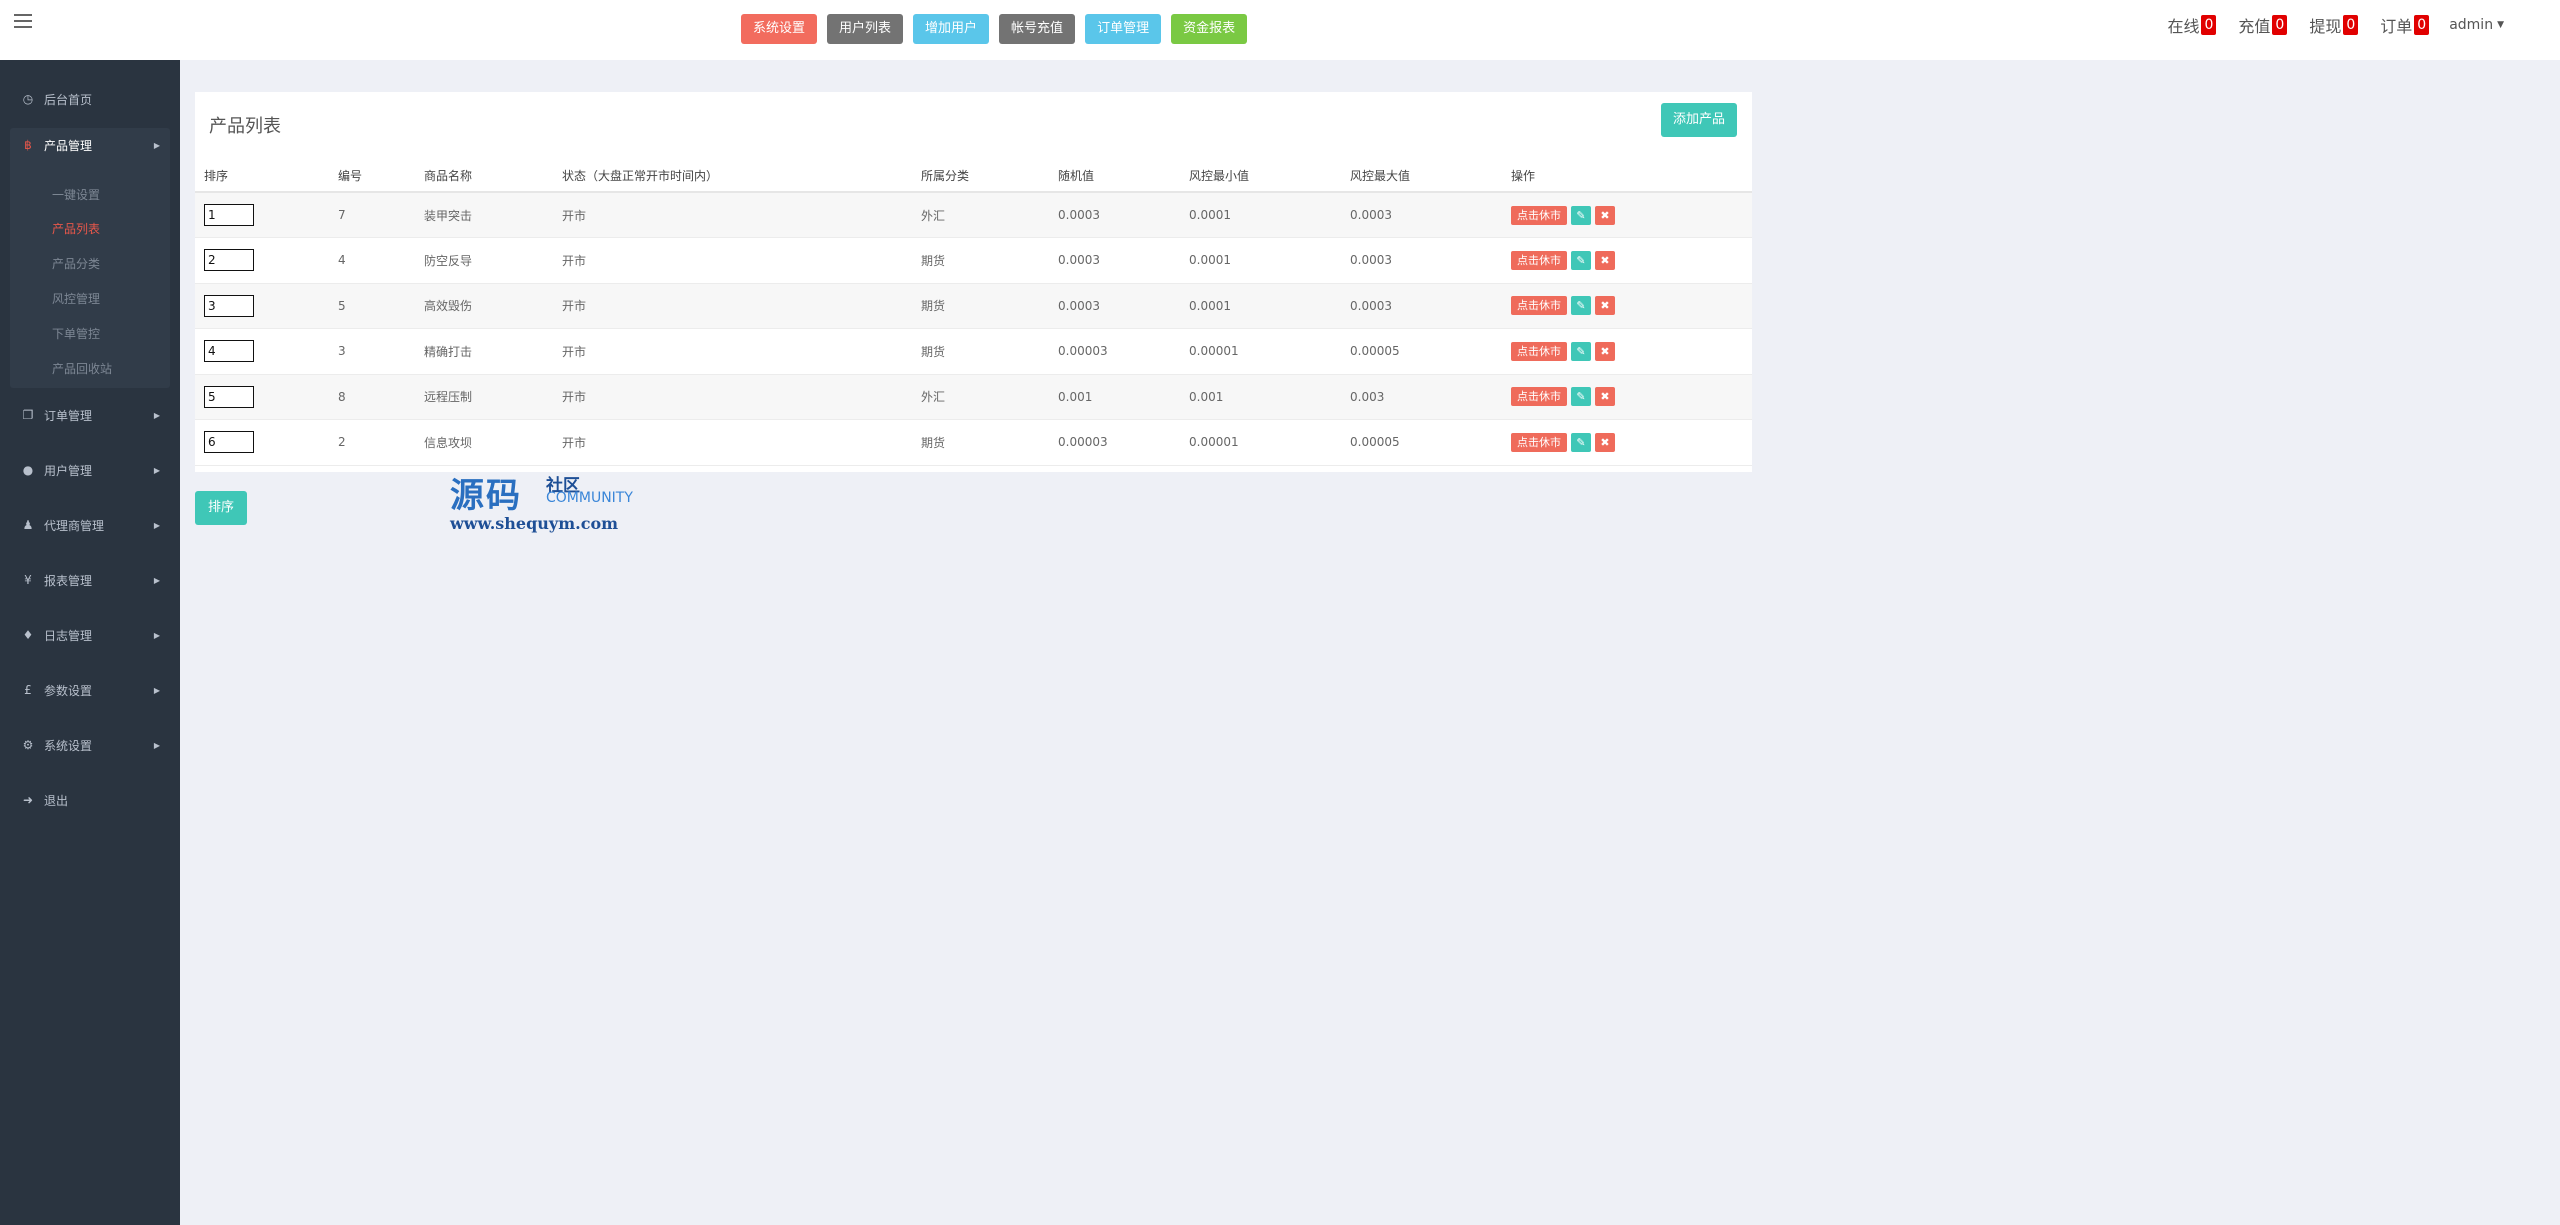 Image resolution: width=2560 pixels, height=1225 pixels. What do you see at coordinates (2333, 25) in the screenshot?
I see `withdraw-stat: 提现 0` at bounding box center [2333, 25].